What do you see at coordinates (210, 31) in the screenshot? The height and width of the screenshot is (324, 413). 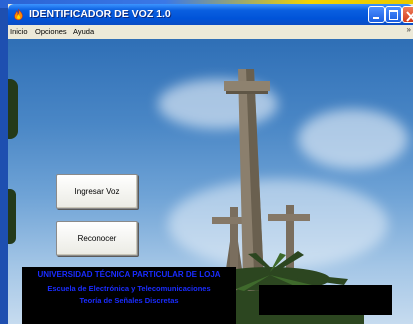 I see `menu-bar: Inicio Opciones Ayuda »` at bounding box center [210, 31].